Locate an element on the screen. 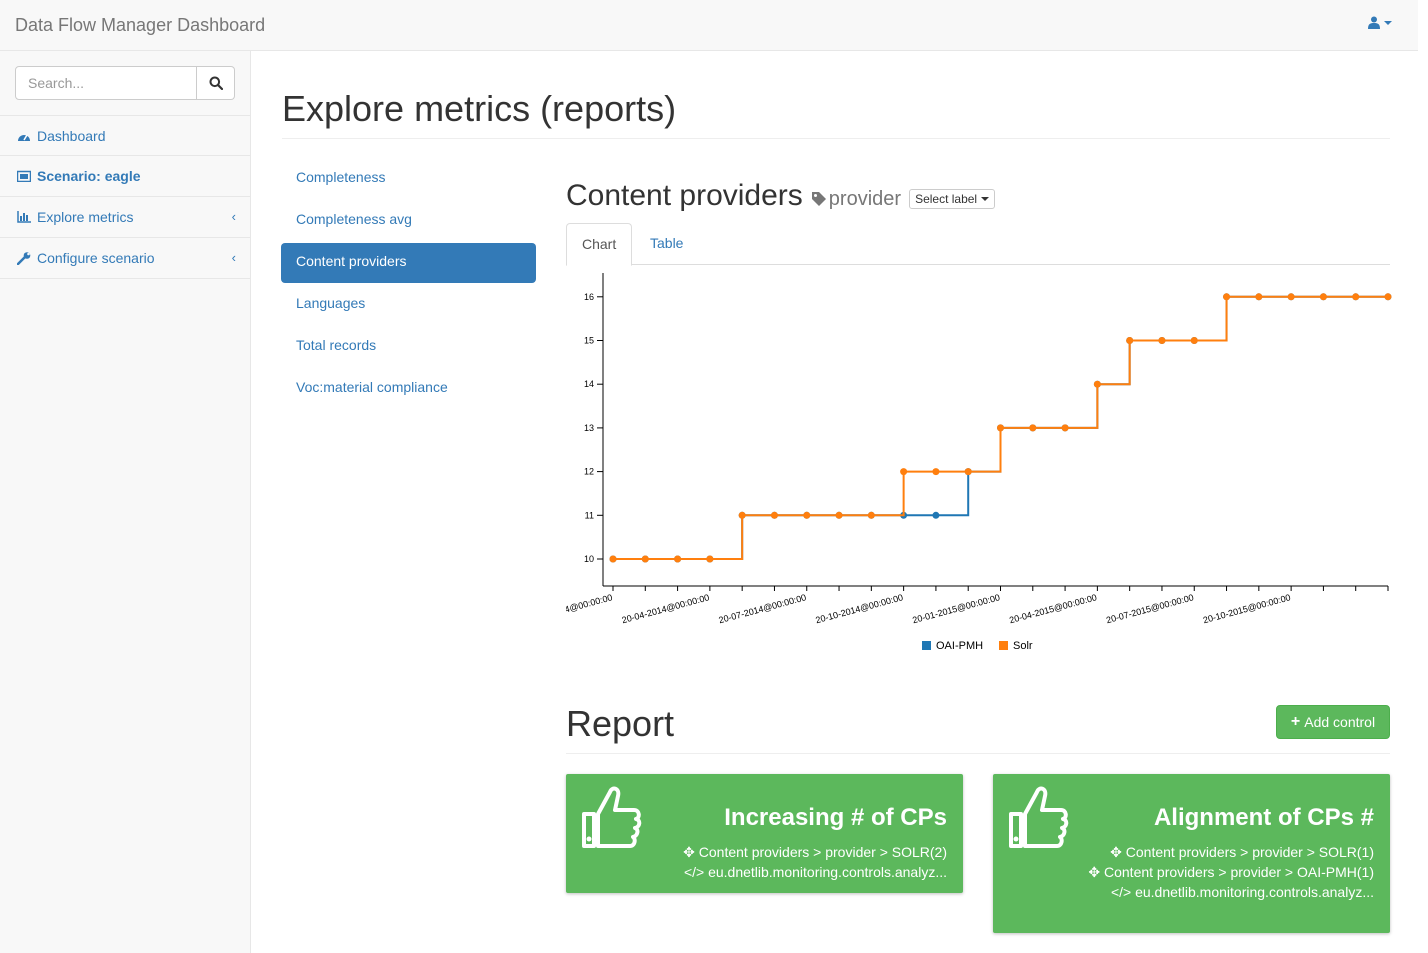 This screenshot has width=1428, height=953. title-divider is located at coordinates (836, 138).